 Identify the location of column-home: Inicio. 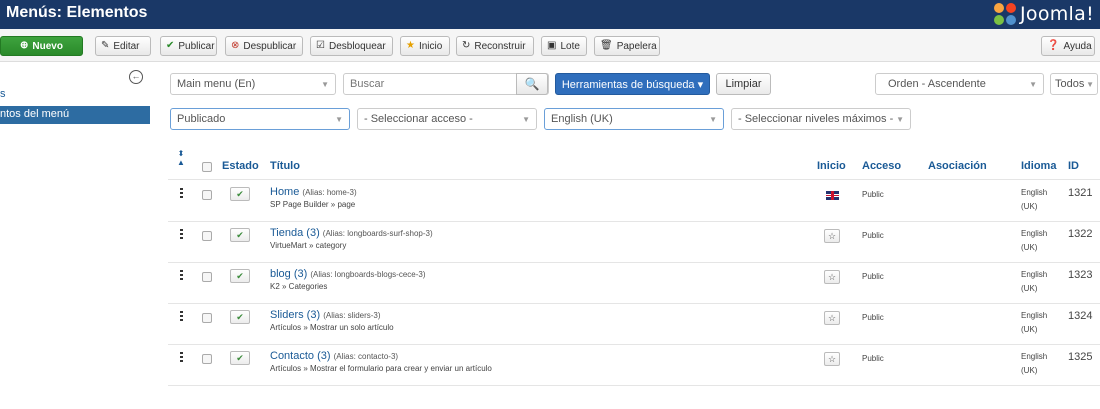
(831, 166).